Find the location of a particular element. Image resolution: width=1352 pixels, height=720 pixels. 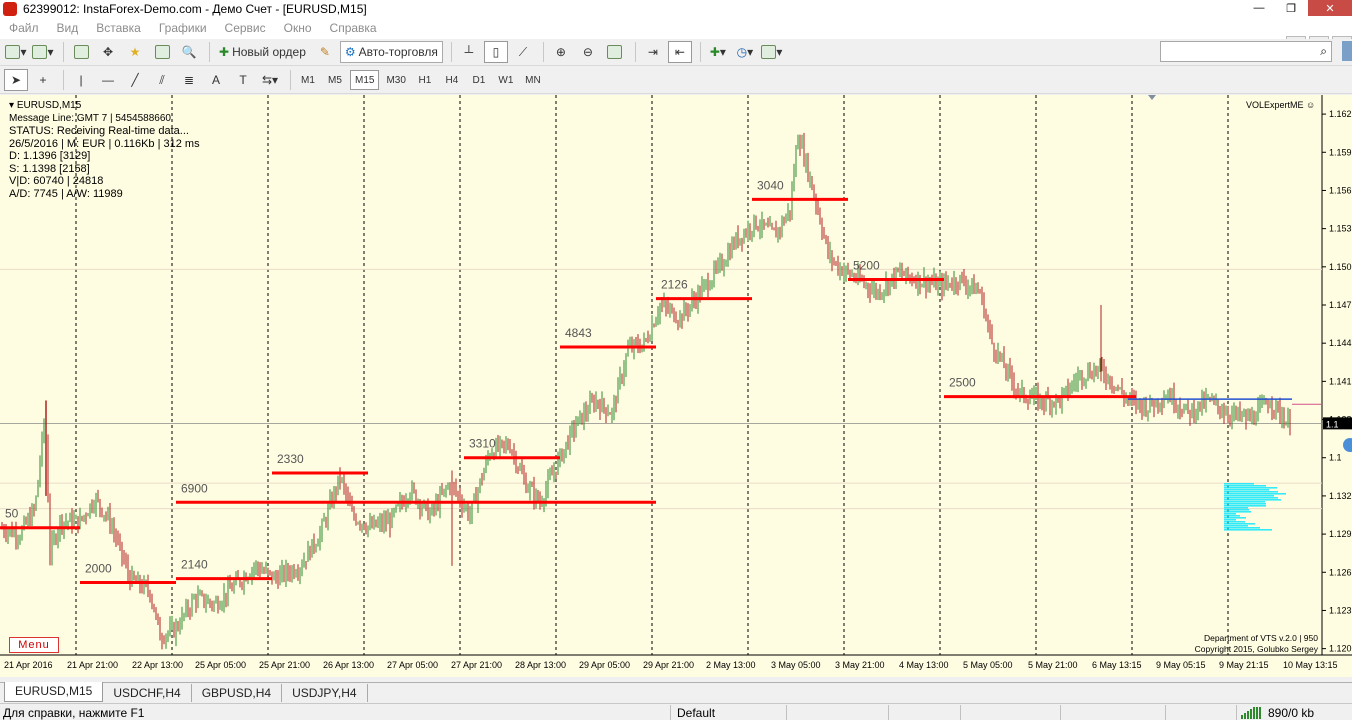

search-field: ⌕ is located at coordinates (1246, 51).